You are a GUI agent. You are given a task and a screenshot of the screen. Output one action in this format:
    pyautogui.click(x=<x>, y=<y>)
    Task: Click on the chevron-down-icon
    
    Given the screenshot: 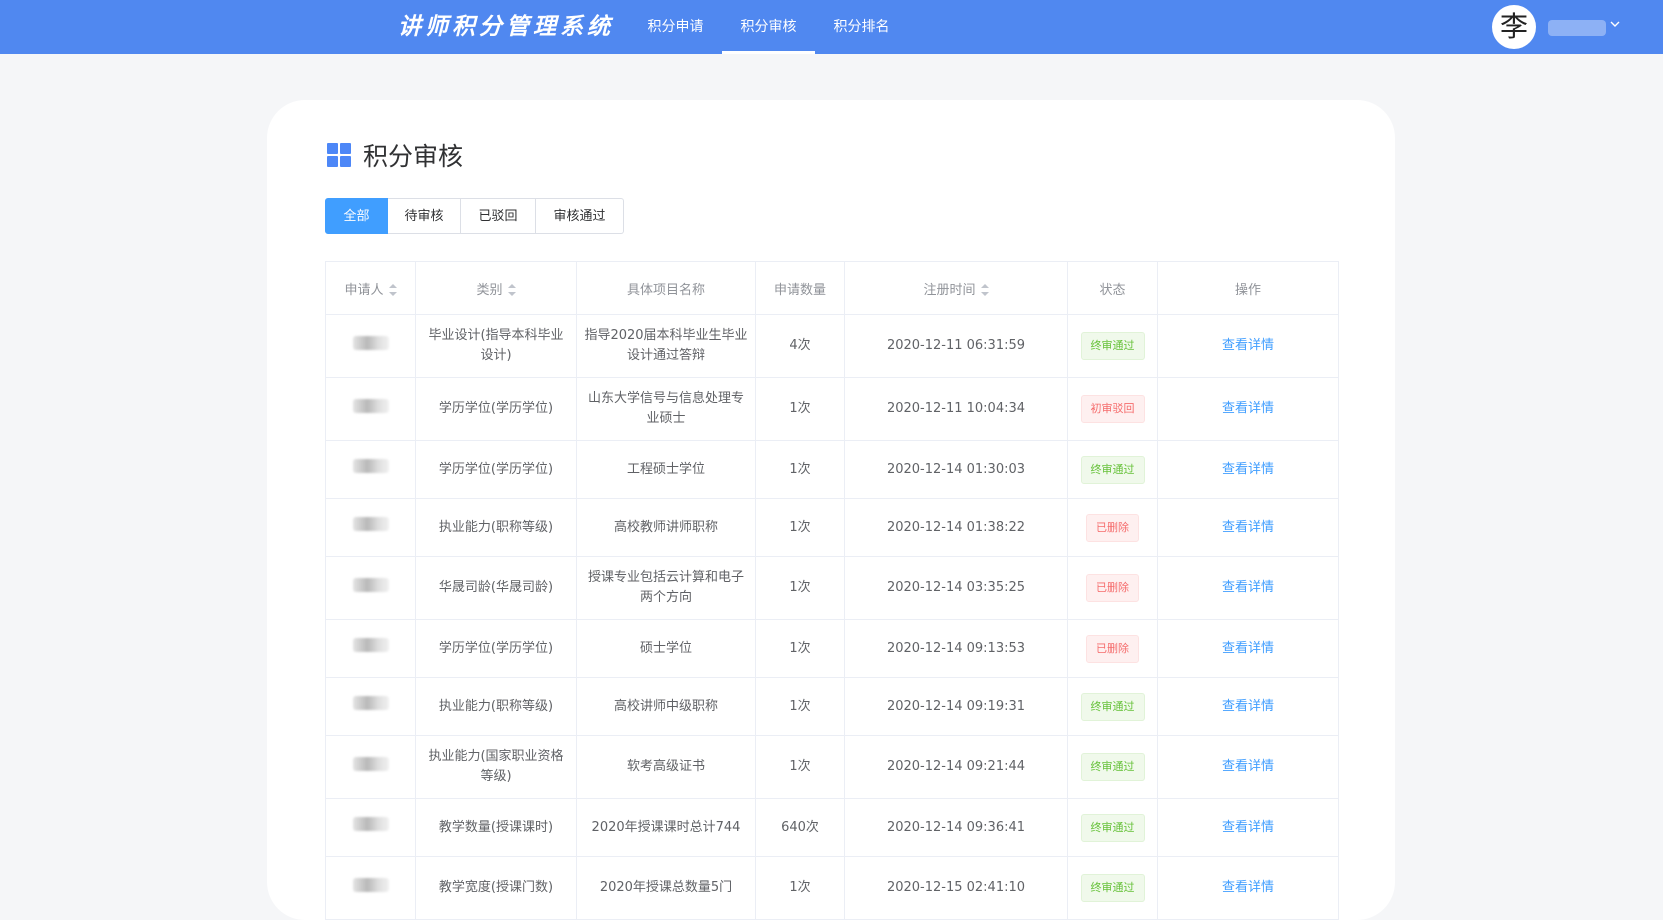 What is the action you would take?
    pyautogui.click(x=1615, y=24)
    